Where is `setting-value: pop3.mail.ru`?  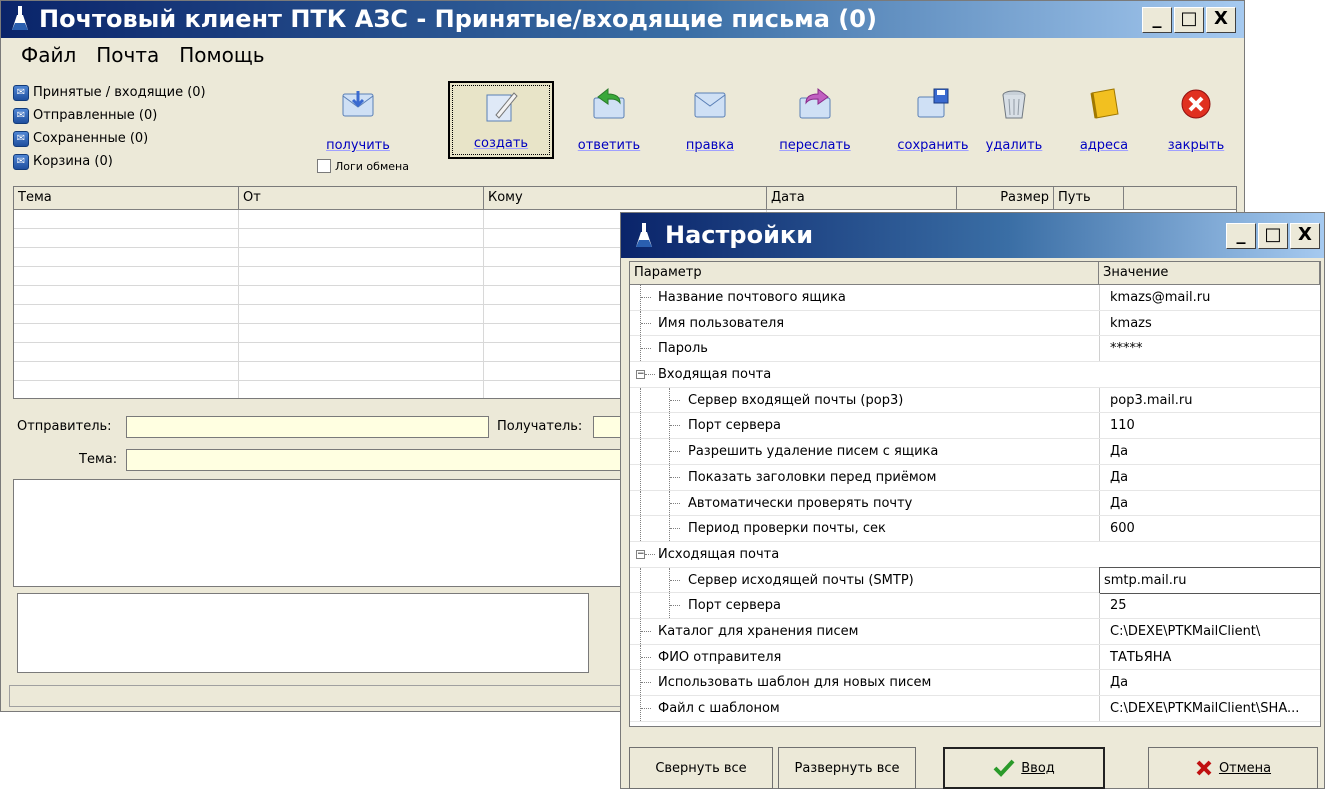 setting-value: pop3.mail.ru is located at coordinates (1209, 400).